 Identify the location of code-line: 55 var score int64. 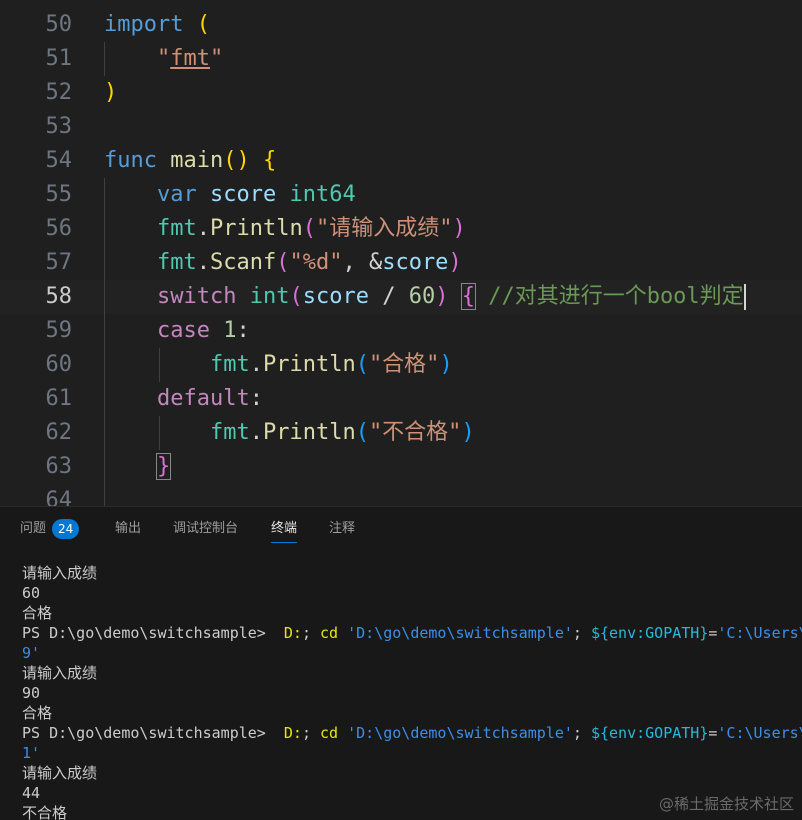
(401, 195).